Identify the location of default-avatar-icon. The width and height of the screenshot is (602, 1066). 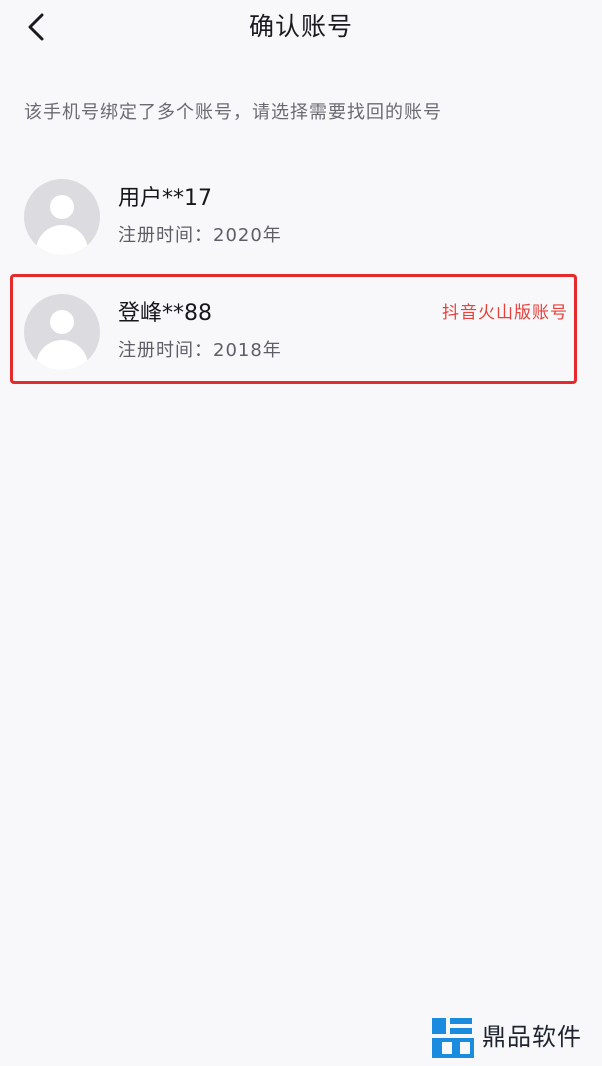
(62, 217).